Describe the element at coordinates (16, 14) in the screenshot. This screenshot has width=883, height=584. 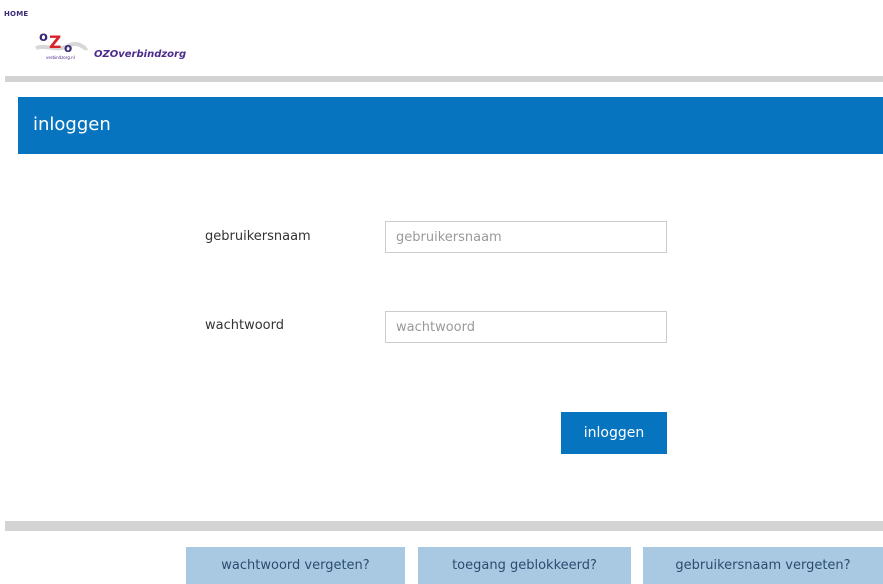
I see `home-link: HOME` at that location.